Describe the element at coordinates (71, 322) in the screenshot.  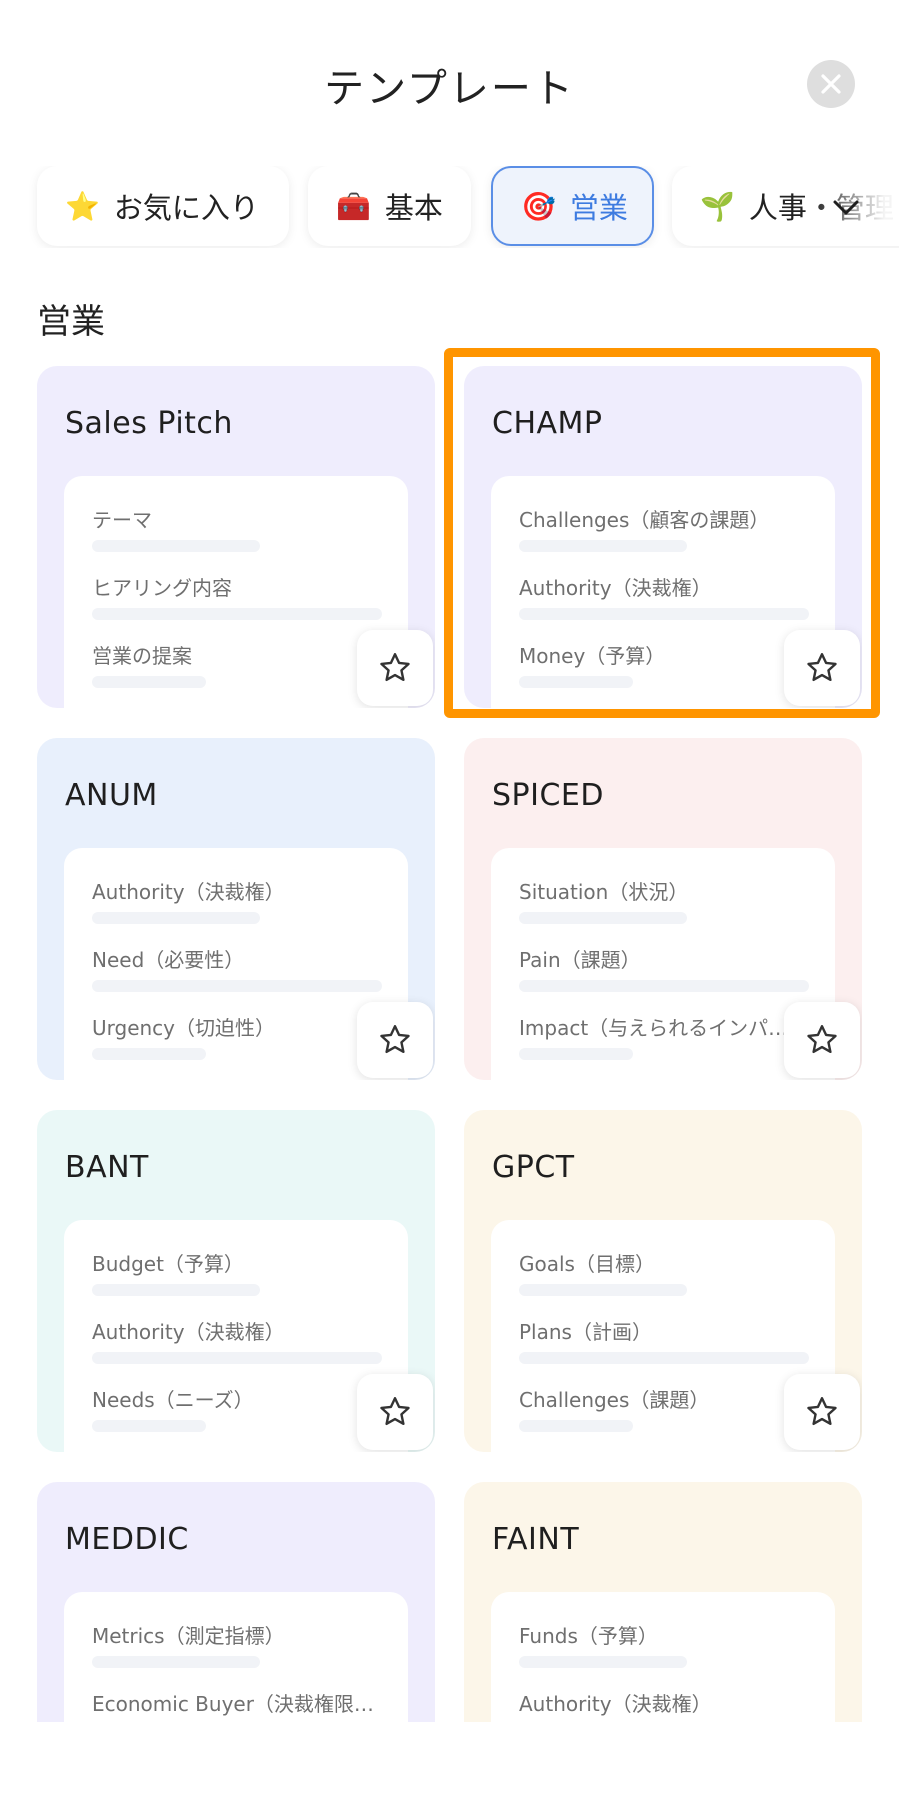
I see `section-title: 営業` at that location.